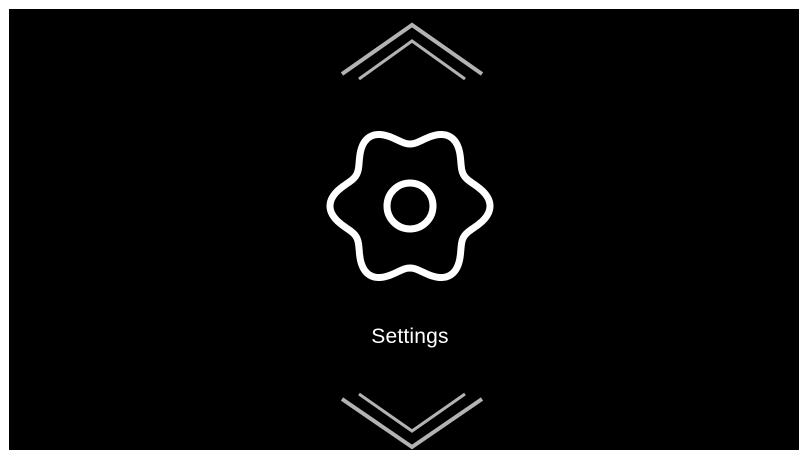 This screenshot has height=450, width=808. I want to click on previous-item-button, so click(412, 50).